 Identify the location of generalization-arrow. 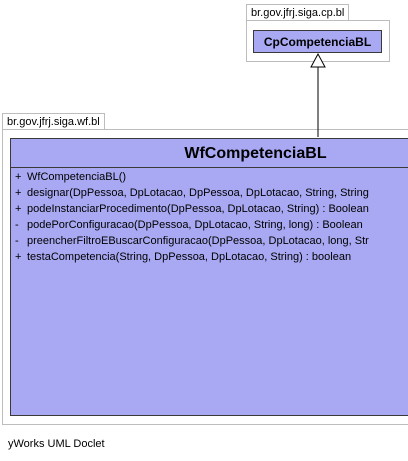
(318, 94).